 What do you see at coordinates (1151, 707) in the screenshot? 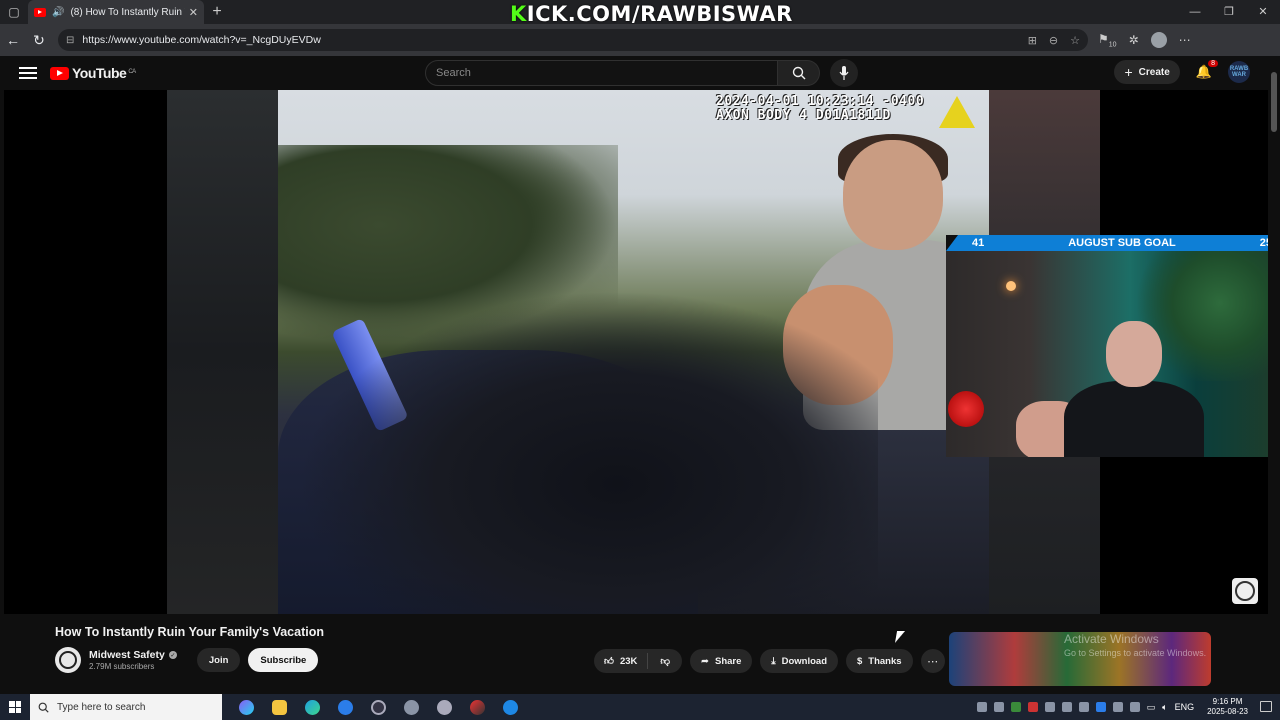
I see `network-icon: ▭` at bounding box center [1151, 707].